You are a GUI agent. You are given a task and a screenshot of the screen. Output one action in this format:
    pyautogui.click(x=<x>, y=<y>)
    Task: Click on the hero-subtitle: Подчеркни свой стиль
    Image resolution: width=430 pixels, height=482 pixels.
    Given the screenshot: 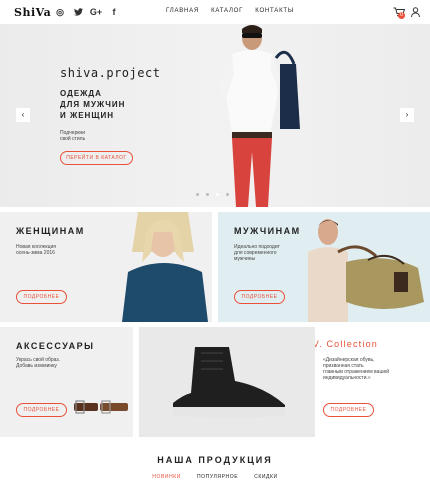 What is the action you would take?
    pyautogui.click(x=85, y=136)
    